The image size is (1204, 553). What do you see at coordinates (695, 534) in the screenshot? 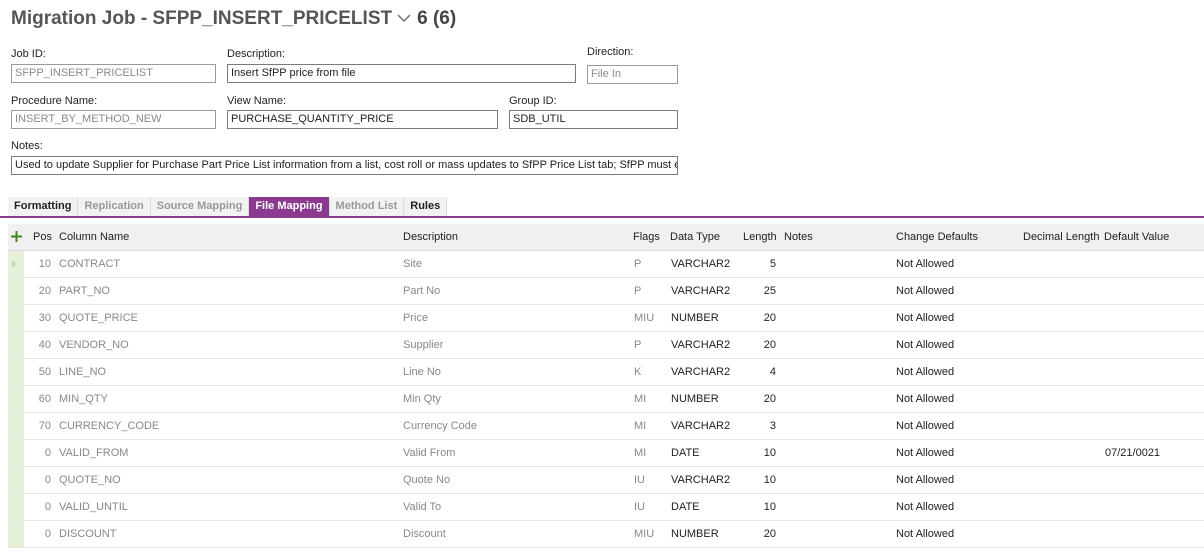
I see `cell-data-type: NUMBER` at bounding box center [695, 534].